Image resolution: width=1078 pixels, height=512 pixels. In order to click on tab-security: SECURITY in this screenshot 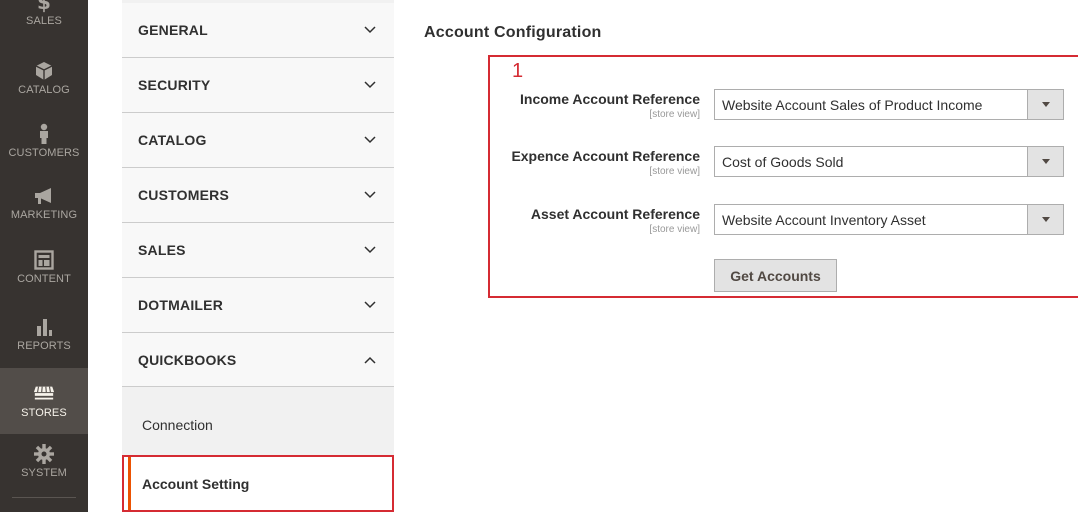, I will do `click(258, 85)`.